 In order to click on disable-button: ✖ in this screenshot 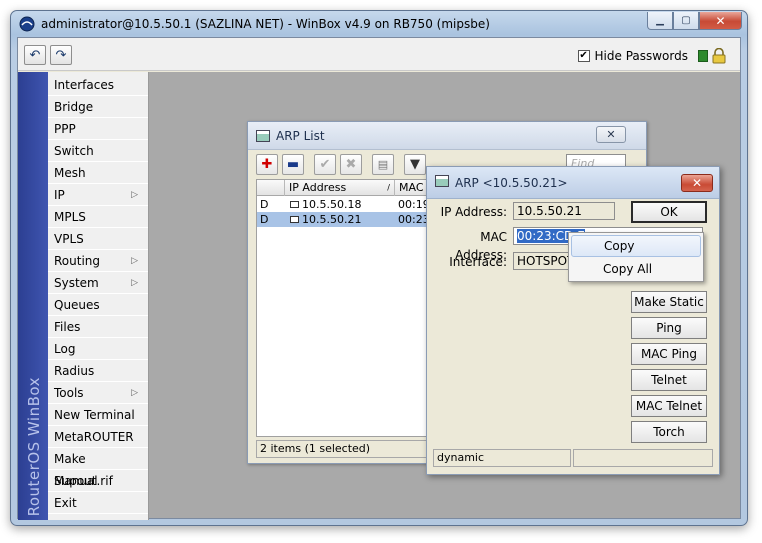, I will do `click(351, 164)`.